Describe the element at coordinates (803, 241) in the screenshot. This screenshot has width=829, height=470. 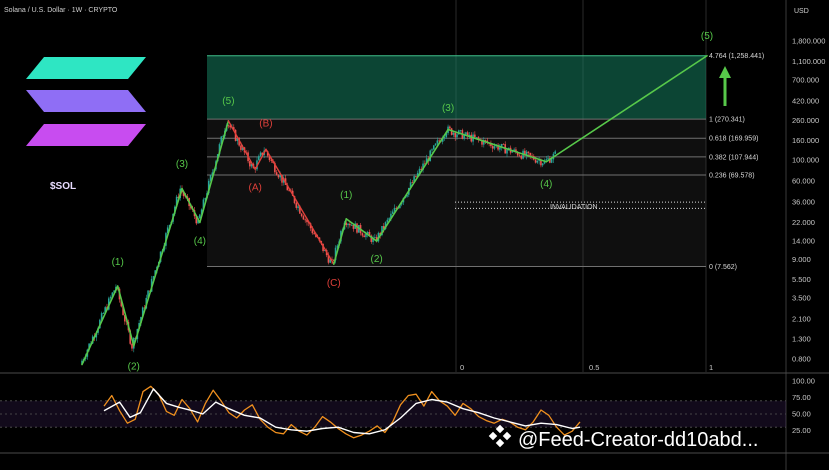
I see `y-tick-label: 14.000` at that location.